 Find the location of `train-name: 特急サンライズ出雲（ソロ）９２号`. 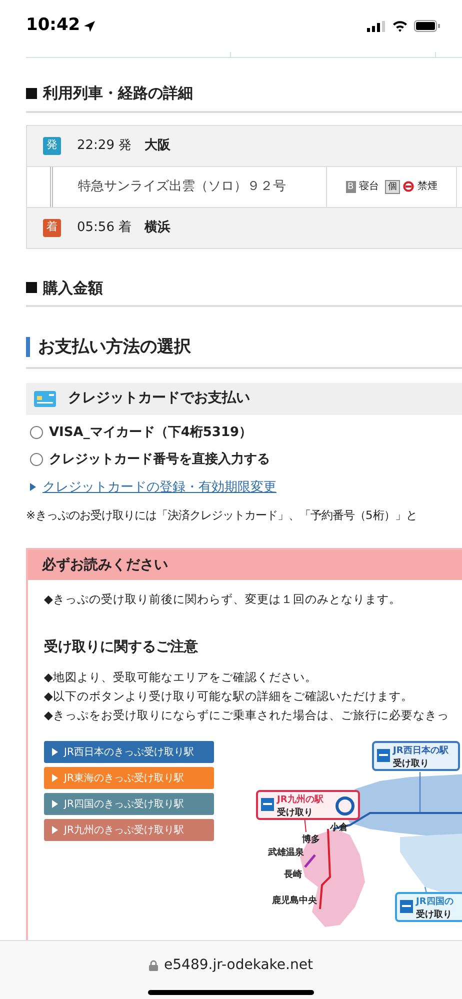

train-name: 特急サンライズ出雲（ソロ）９２号 is located at coordinates (190, 186).